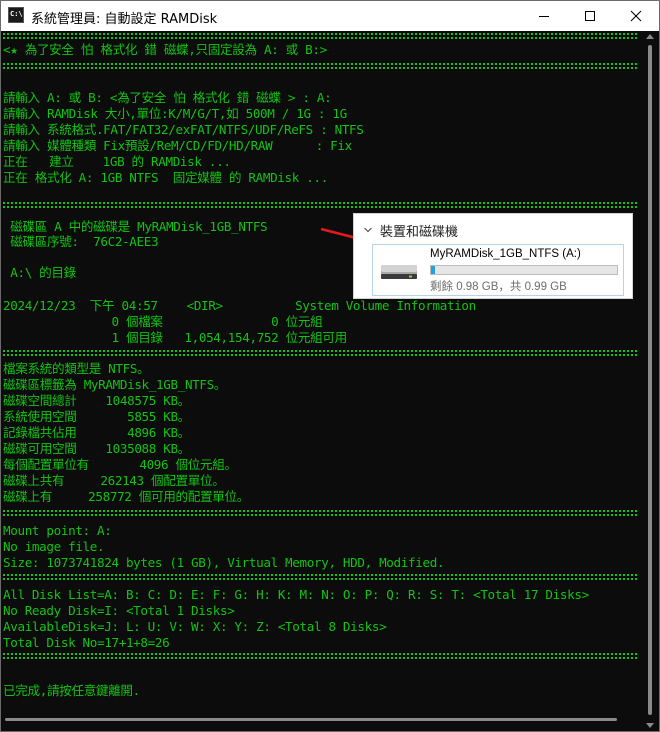 The image size is (660, 732). Describe the element at coordinates (419, 232) in the screenshot. I see `devices-drives-header: 裝置和磁碟機` at that location.